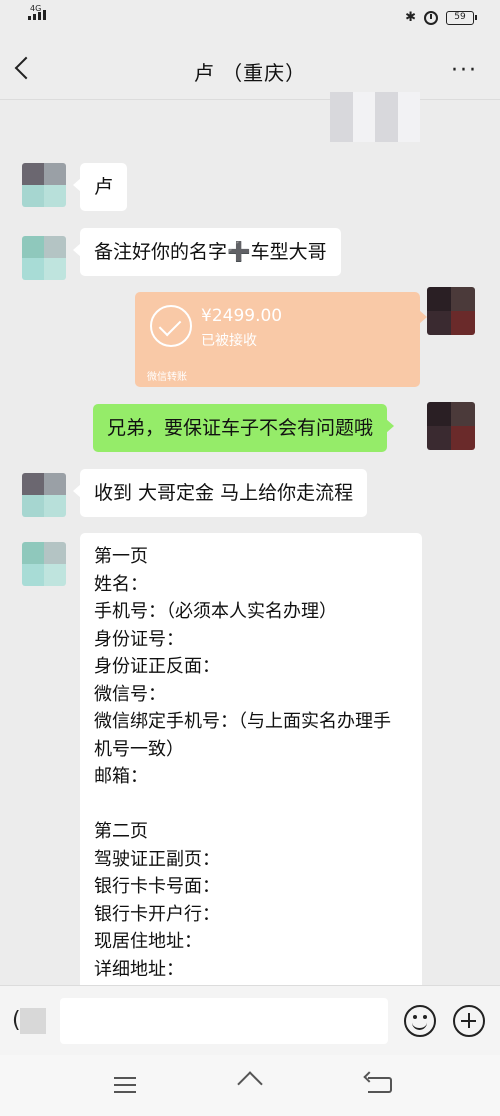 This screenshot has width=500, height=1116. I want to click on form-line: 现居住地址：, so click(148, 941).